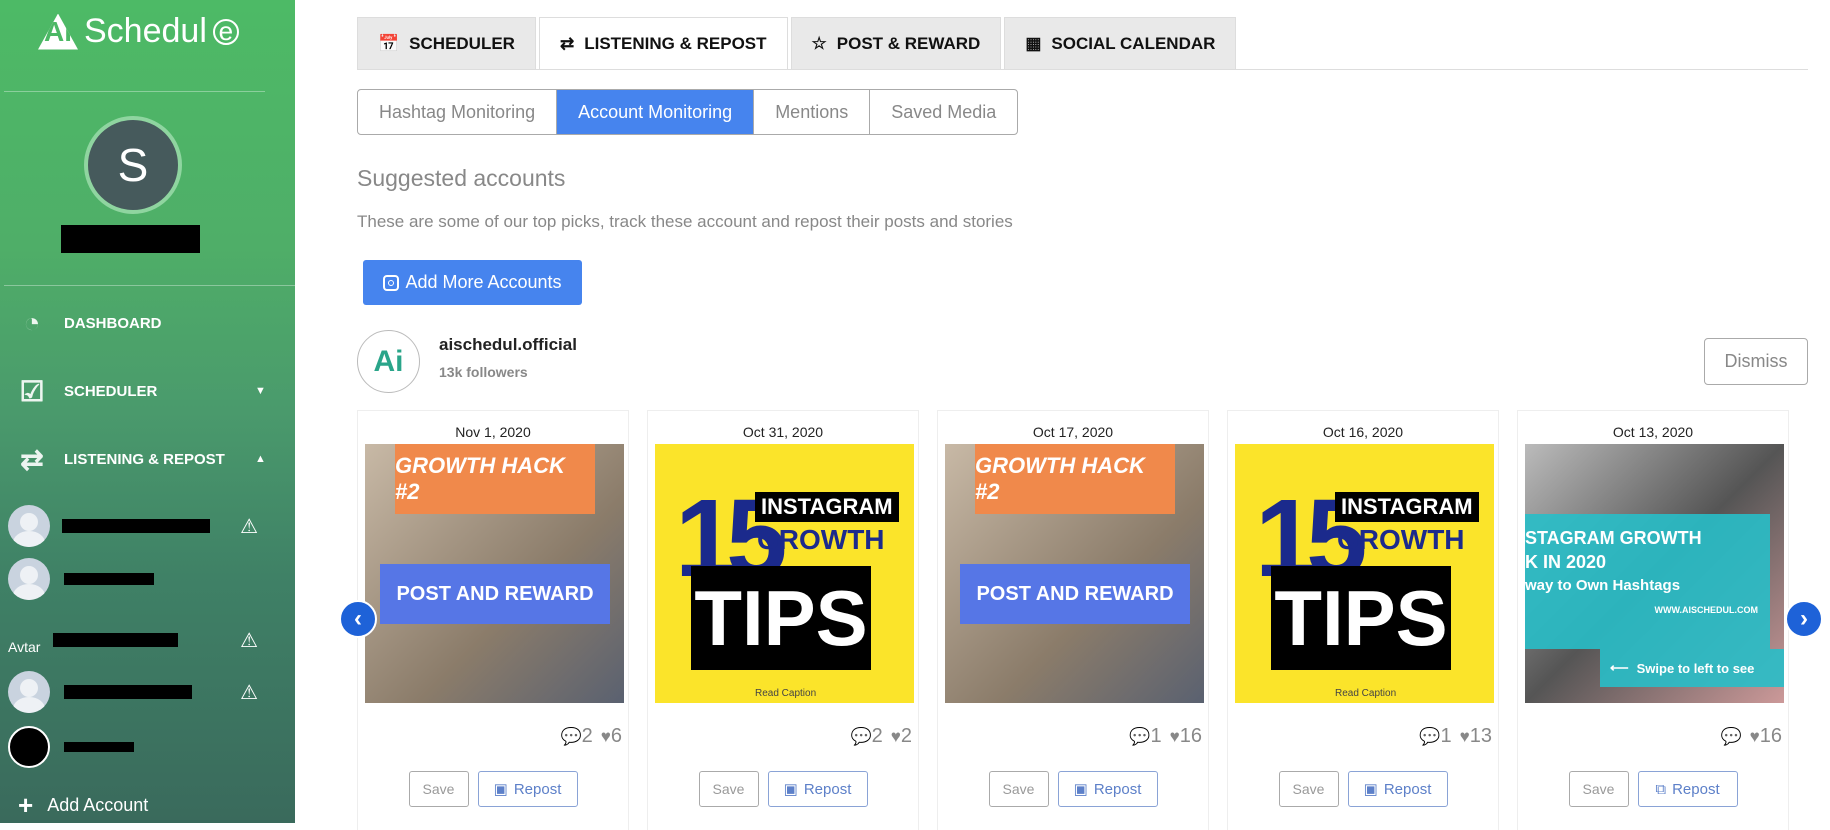 Image resolution: width=1830 pixels, height=830 pixels. Describe the element at coordinates (1401, 539) in the screenshot. I see `image-text: GROWTH` at that location.